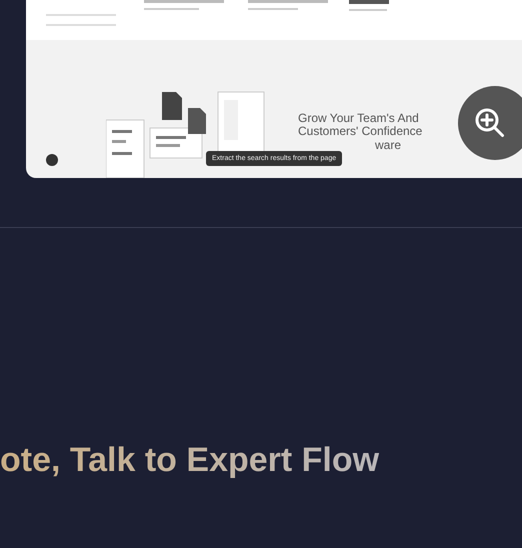 The image size is (522, 548). I want to click on headline-text: ware, so click(388, 145).